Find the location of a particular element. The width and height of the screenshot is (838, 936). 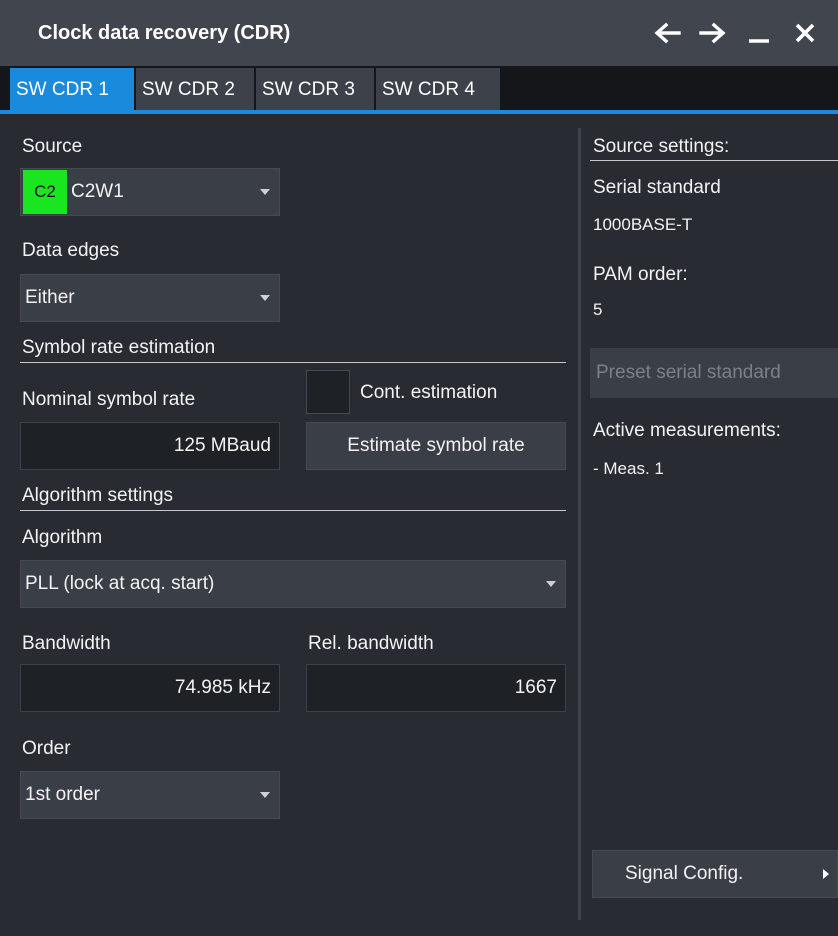

algorithm-dropdown: PLL (lock at acq. start) is located at coordinates (293, 584).